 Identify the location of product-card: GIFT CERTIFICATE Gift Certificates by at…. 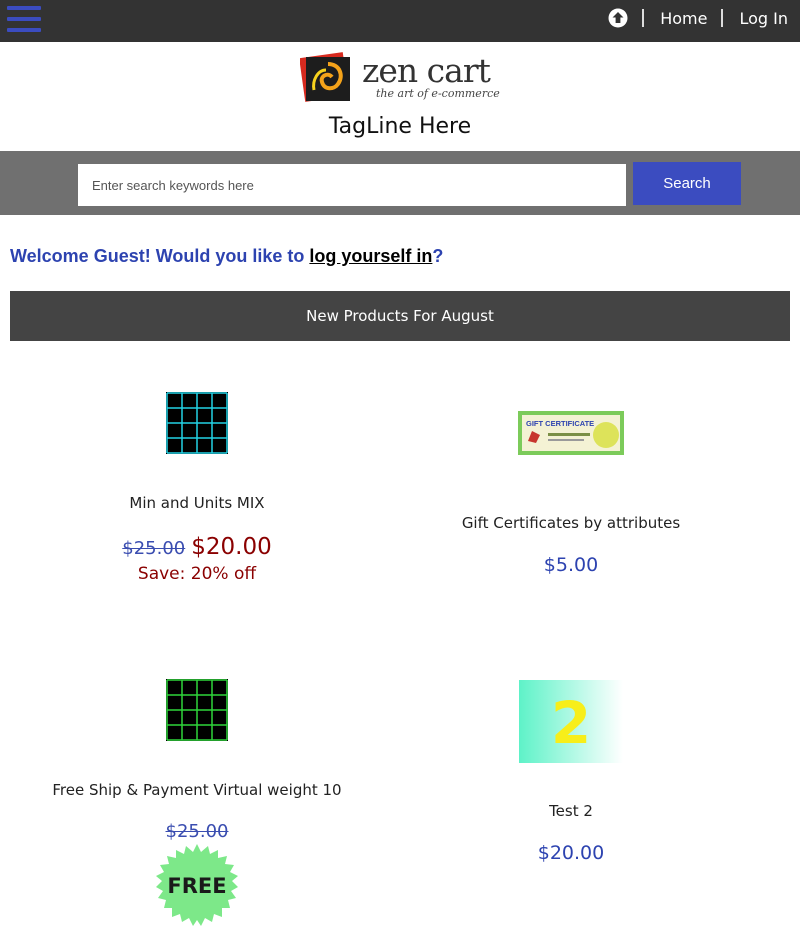
(571, 493).